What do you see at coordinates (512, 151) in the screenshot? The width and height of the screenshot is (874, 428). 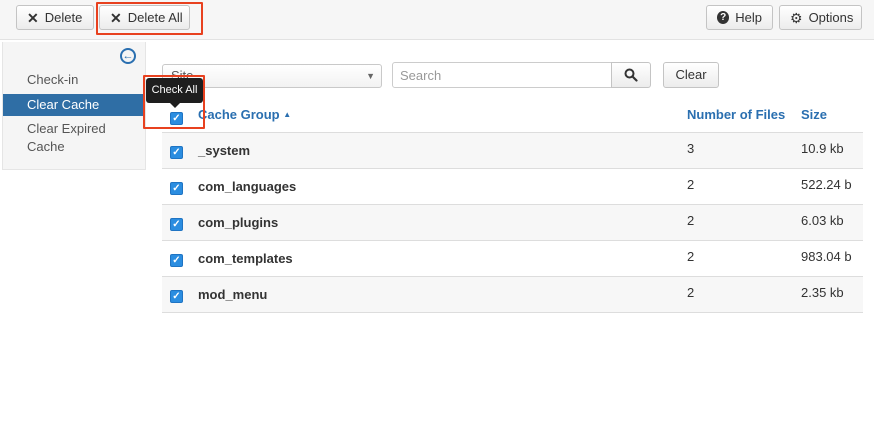 I see `table-row: ✓ _system 3 10.9 kb` at bounding box center [512, 151].